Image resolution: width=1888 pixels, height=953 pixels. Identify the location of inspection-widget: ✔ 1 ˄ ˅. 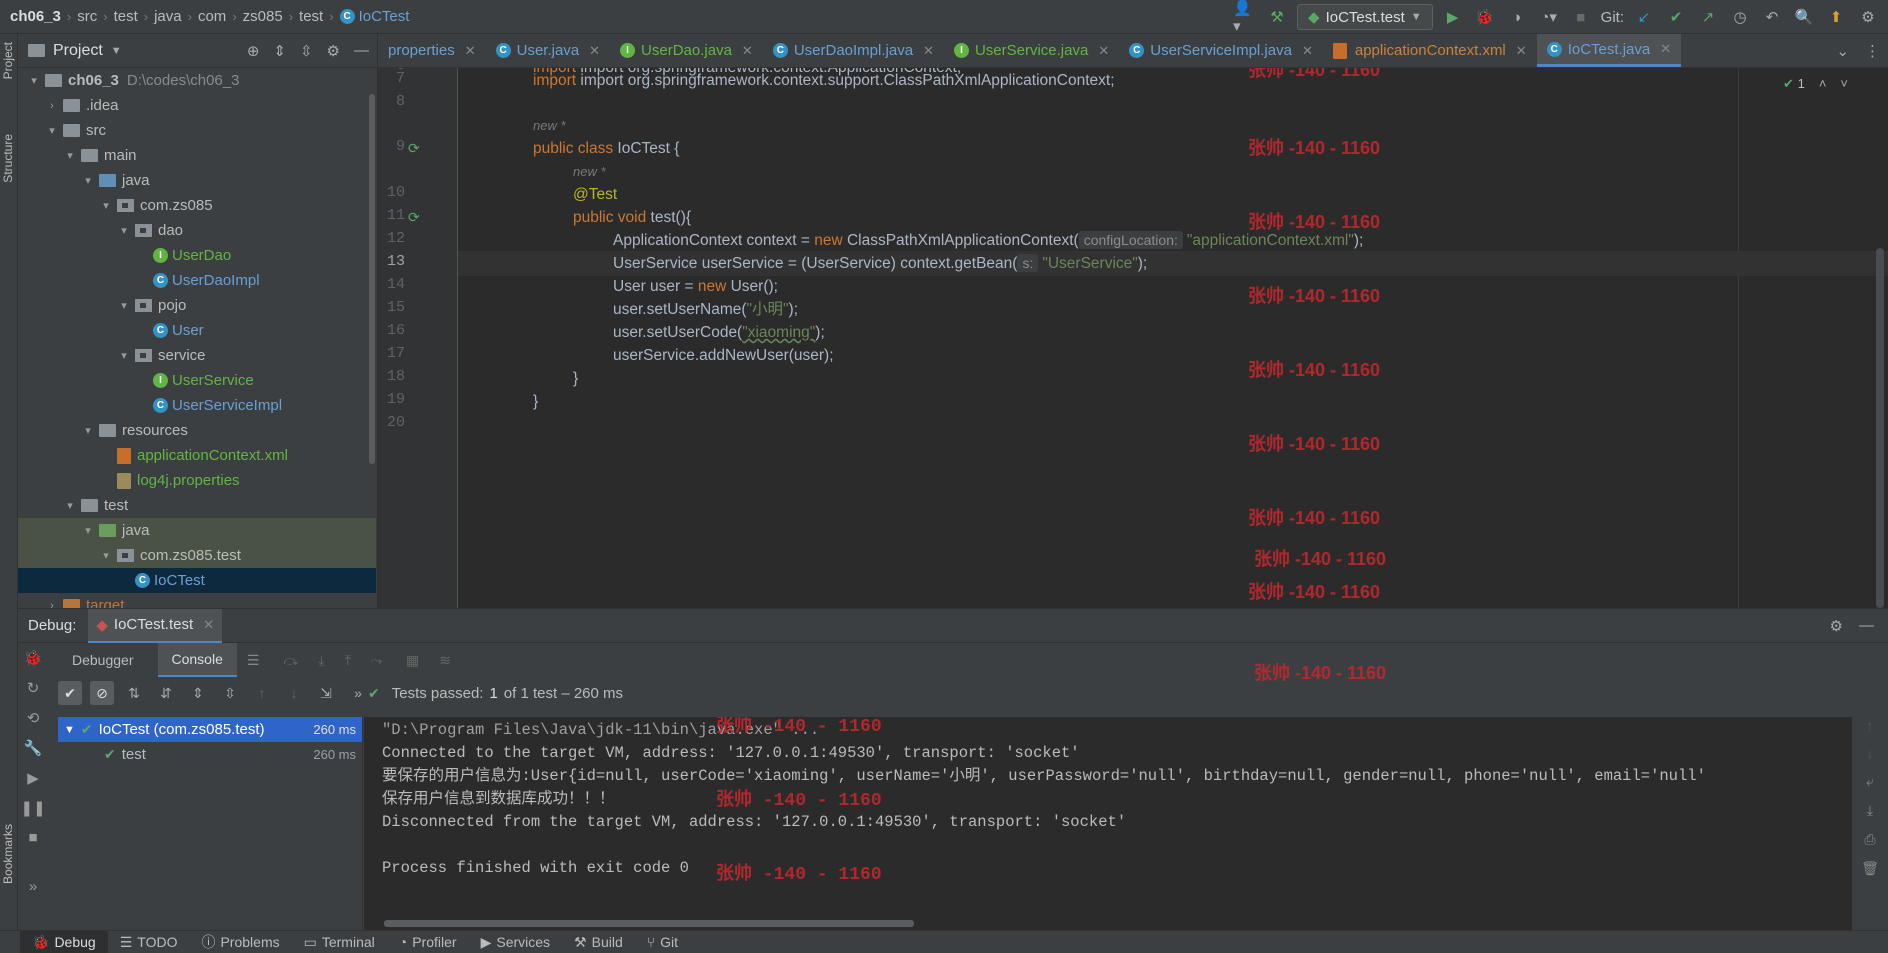
(1815, 84).